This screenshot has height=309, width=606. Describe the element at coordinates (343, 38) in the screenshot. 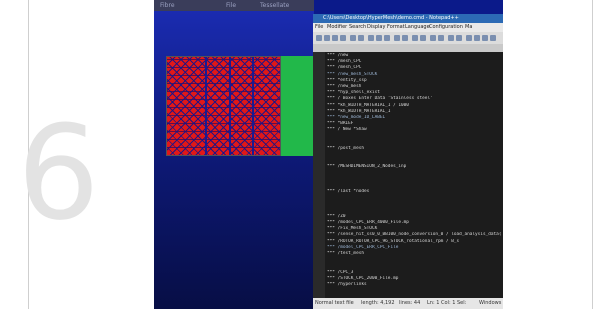

I see `save-all-icon` at that location.